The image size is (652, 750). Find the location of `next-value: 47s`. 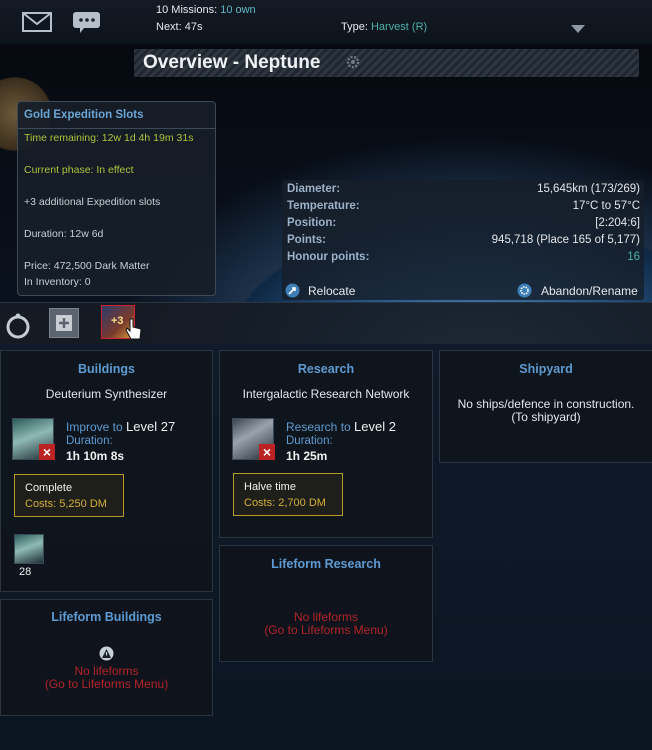

next-value: 47s is located at coordinates (193, 27).